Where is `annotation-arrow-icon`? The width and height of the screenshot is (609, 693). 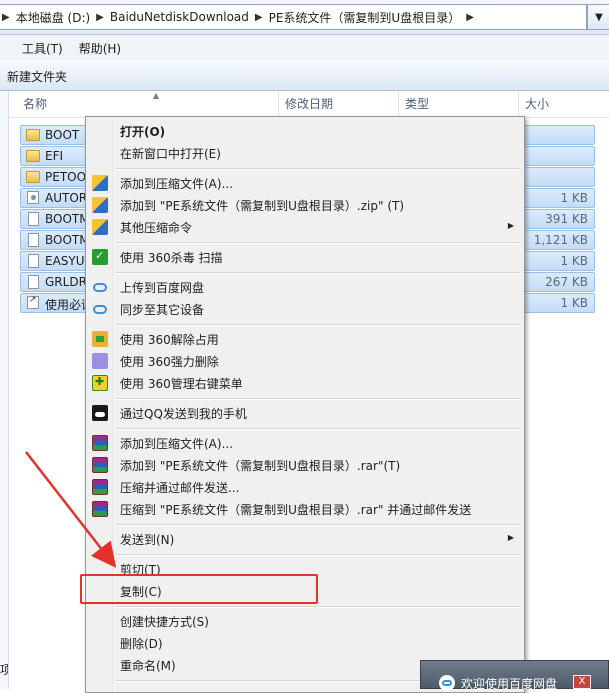 annotation-arrow-icon is located at coordinates (71, 509).